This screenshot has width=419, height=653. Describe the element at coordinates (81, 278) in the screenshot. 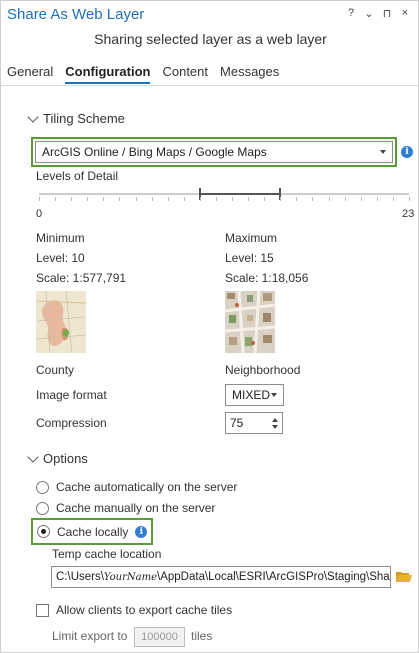

I see `minimum-scale: Scale: 1:577,791` at that location.